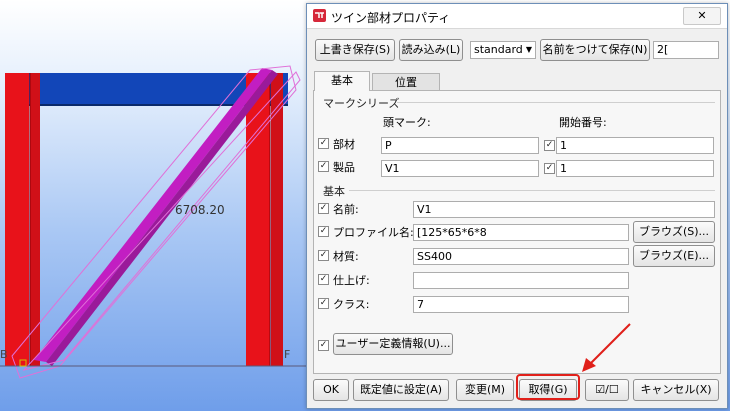 The width and height of the screenshot is (730, 411). I want to click on name-checkbox: ✓, so click(323, 208).